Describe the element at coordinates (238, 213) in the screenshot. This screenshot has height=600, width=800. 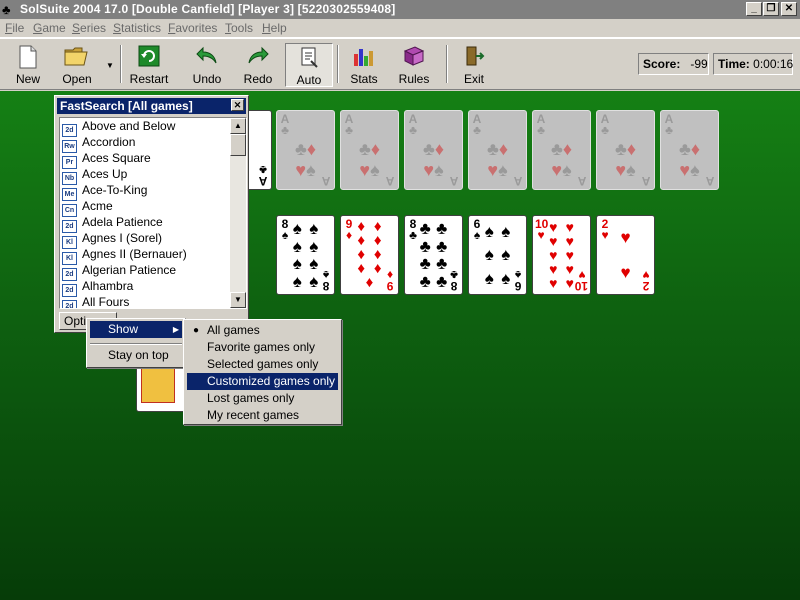
I see `vertical-scrollbar: ▲ ▼` at that location.